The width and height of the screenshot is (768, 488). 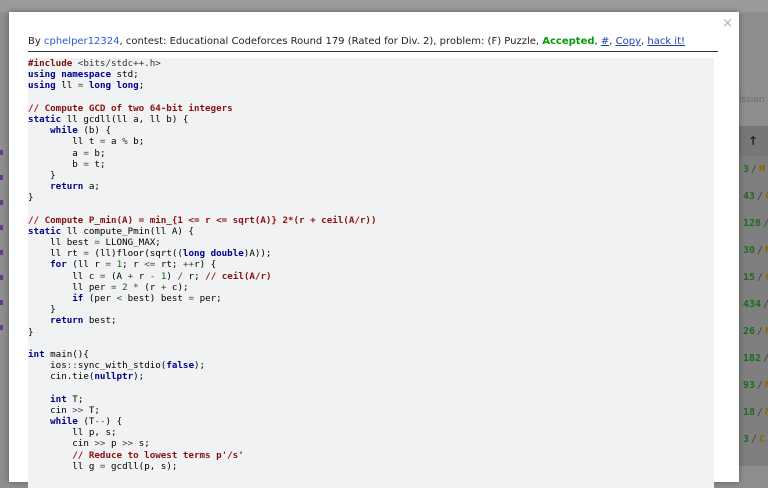 What do you see at coordinates (753, 169) in the screenshot?
I see `background-cell: 3/M` at bounding box center [753, 169].